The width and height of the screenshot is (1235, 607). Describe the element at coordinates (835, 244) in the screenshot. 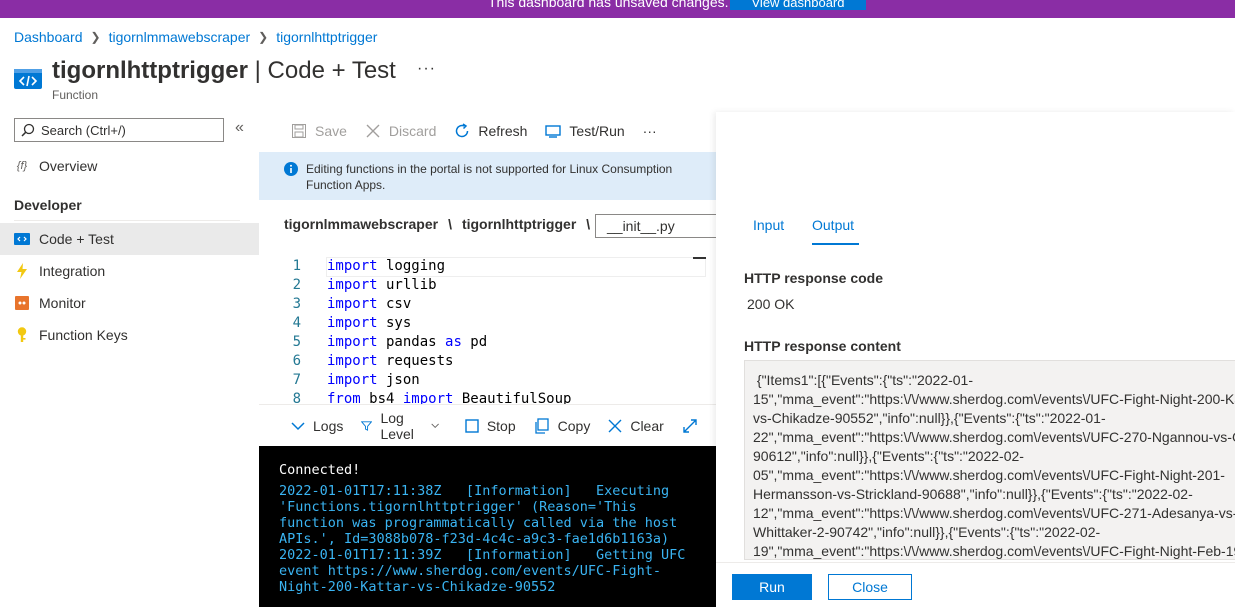

I see `tab-selected-indicator` at that location.